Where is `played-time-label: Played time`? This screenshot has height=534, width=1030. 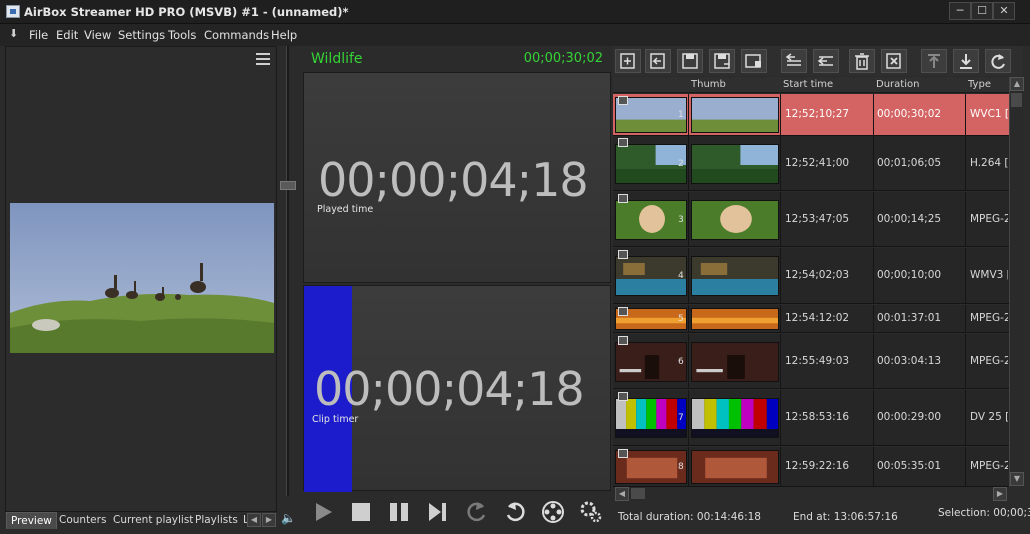 played-time-label: Played time is located at coordinates (345, 209).